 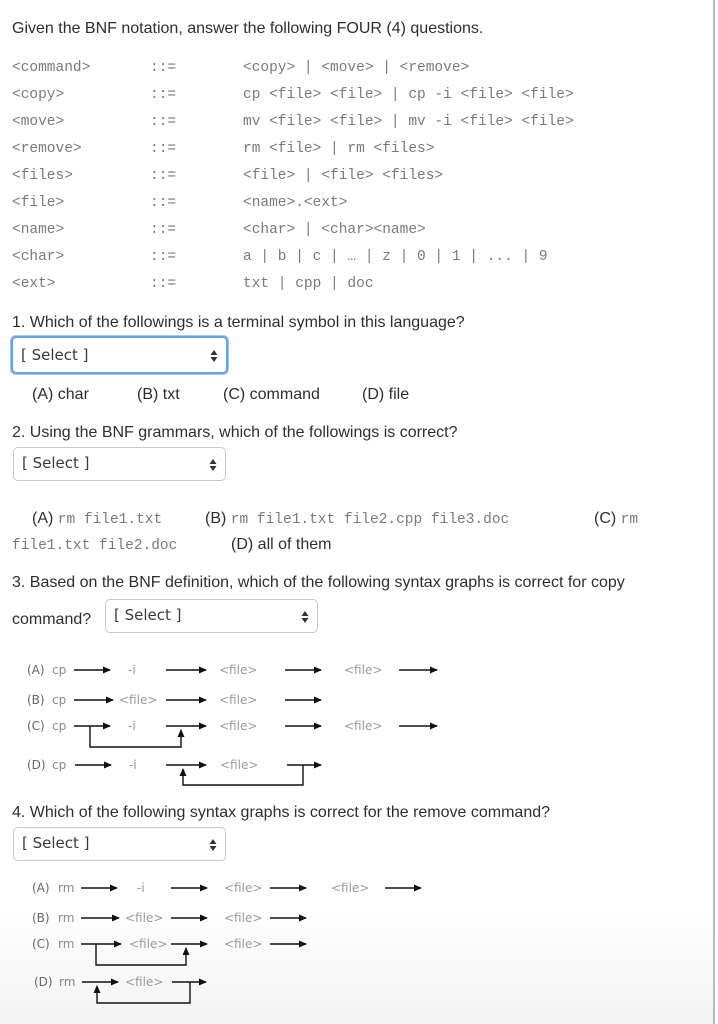 What do you see at coordinates (408, 122) in the screenshot?
I see `bnf-rhs: mv <file> <file> | mv -i <file> <file>` at bounding box center [408, 122].